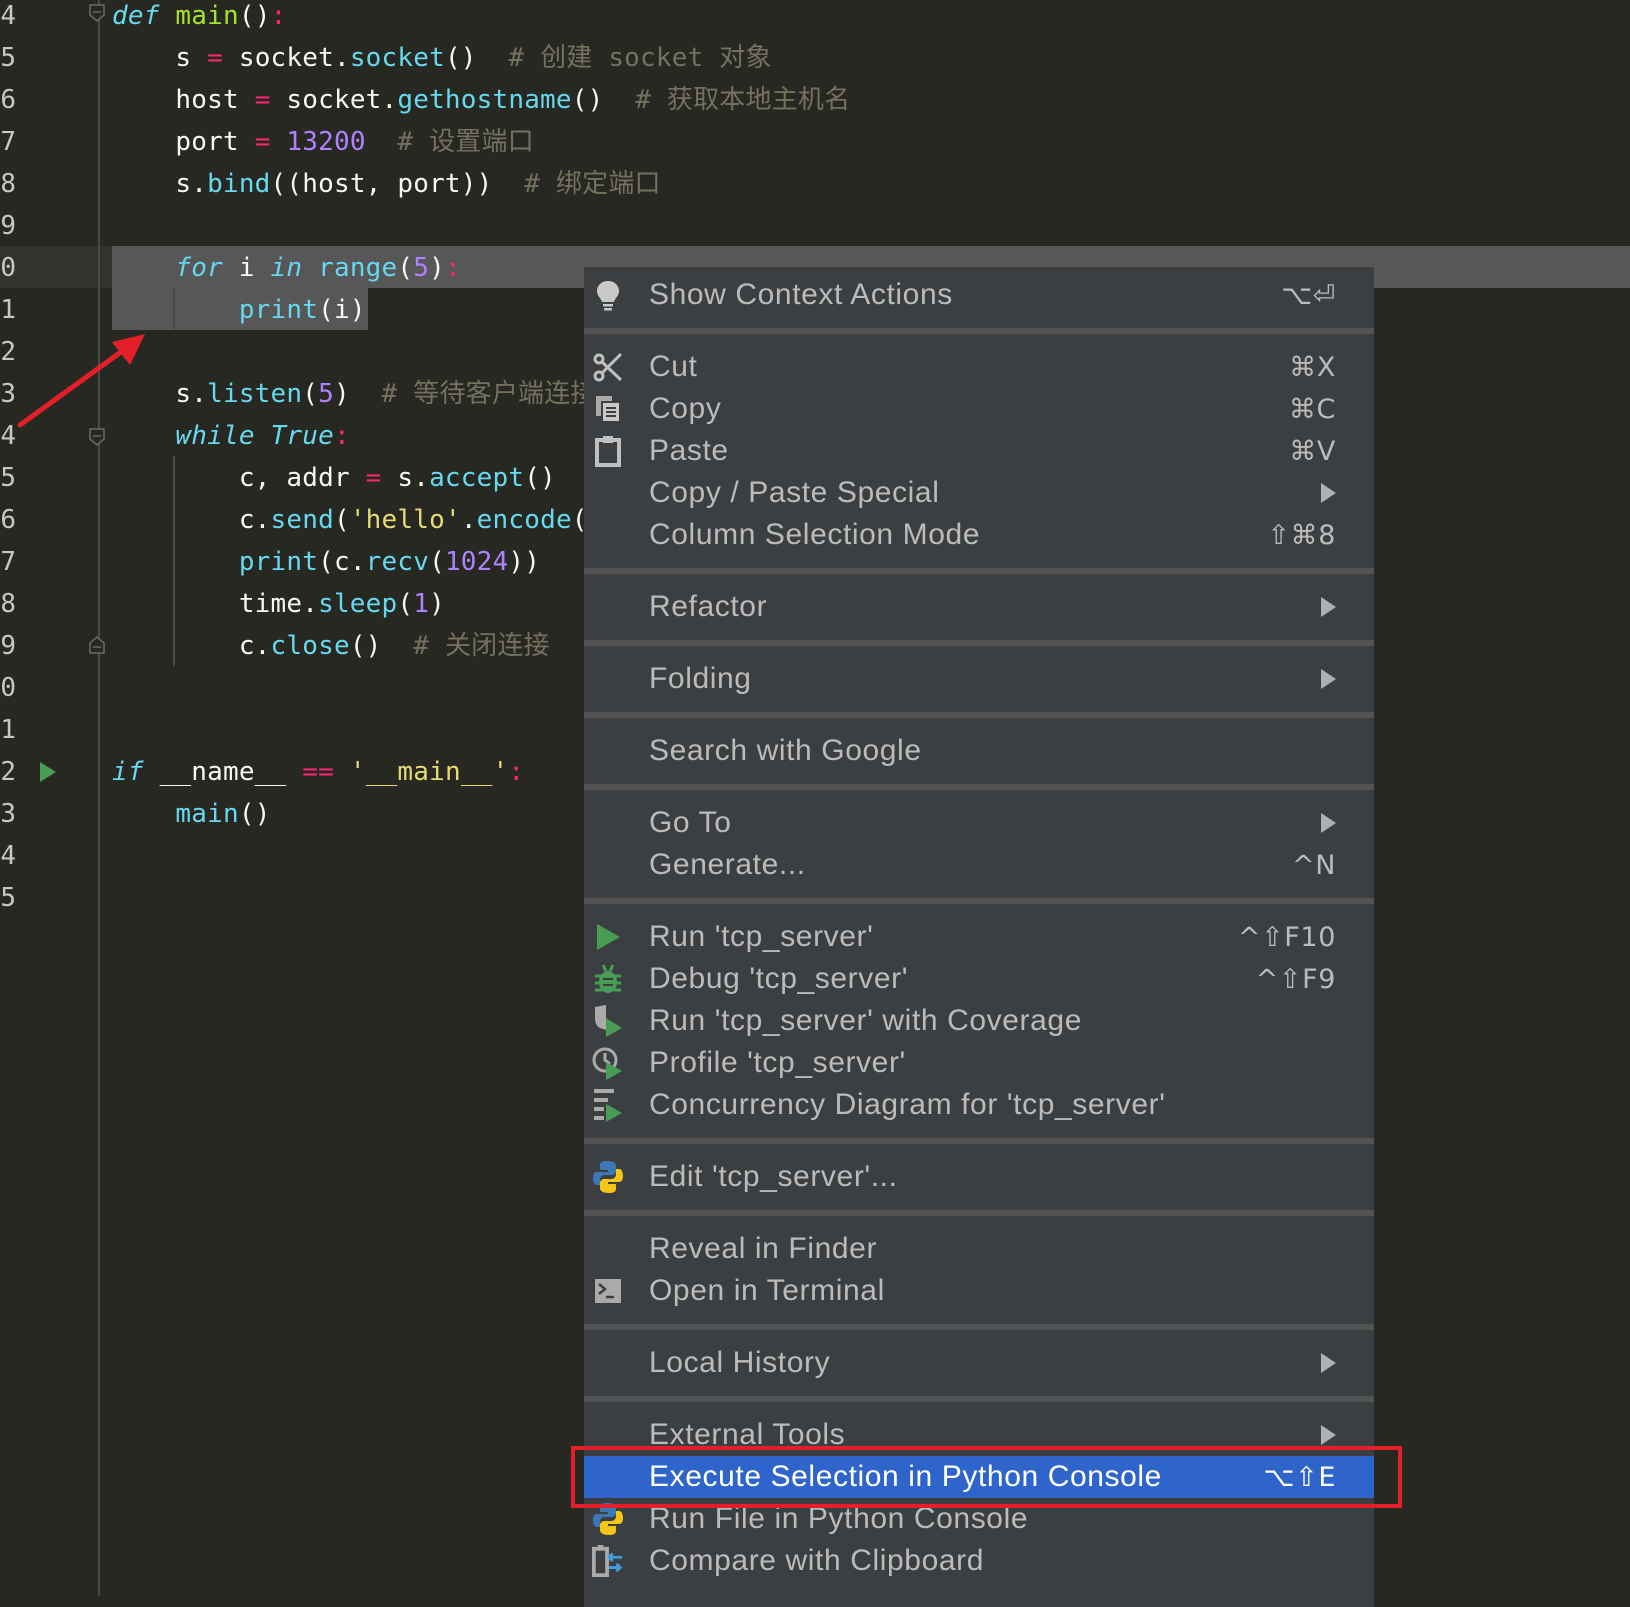  What do you see at coordinates (979, 409) in the screenshot?
I see `menu-item-copy: Copy ⌘C` at bounding box center [979, 409].